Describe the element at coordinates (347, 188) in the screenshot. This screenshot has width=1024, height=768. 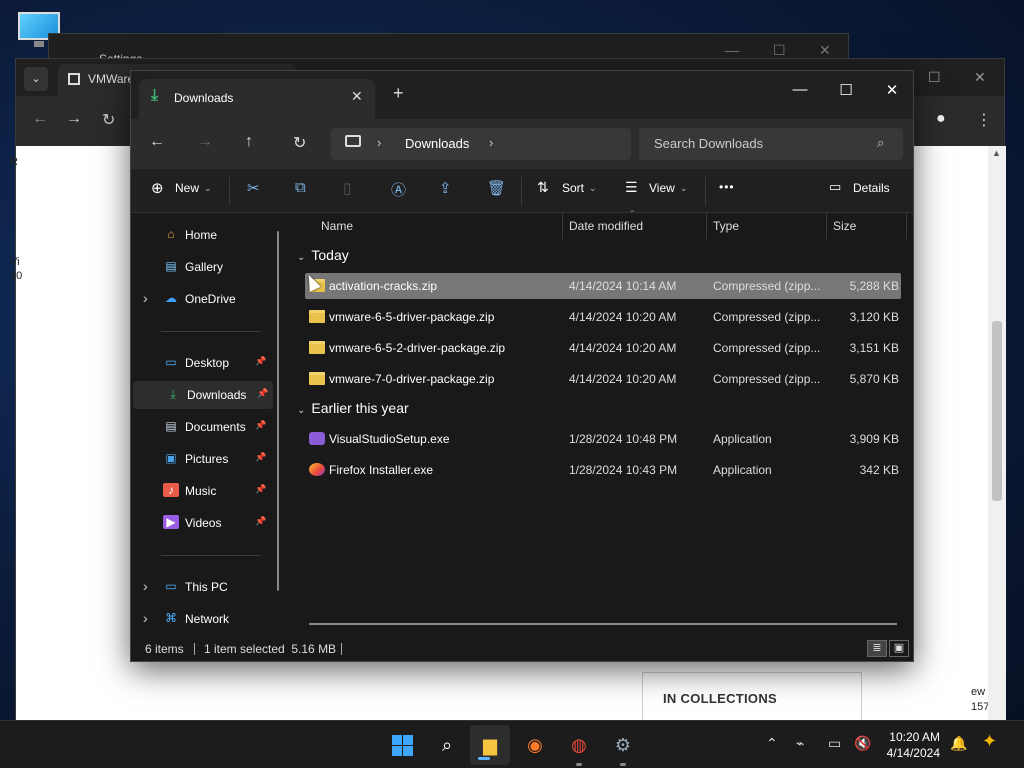
I see `paste-icon: ▯` at that location.